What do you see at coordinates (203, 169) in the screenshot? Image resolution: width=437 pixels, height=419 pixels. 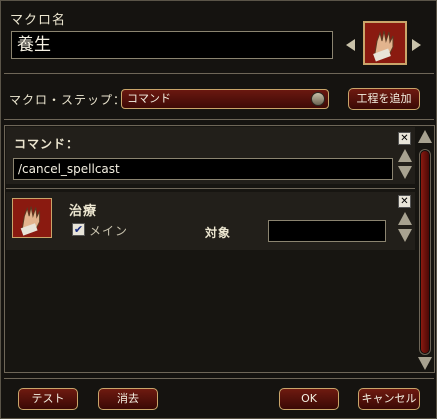 I see `command-input: /cancel_spellcast` at bounding box center [203, 169].